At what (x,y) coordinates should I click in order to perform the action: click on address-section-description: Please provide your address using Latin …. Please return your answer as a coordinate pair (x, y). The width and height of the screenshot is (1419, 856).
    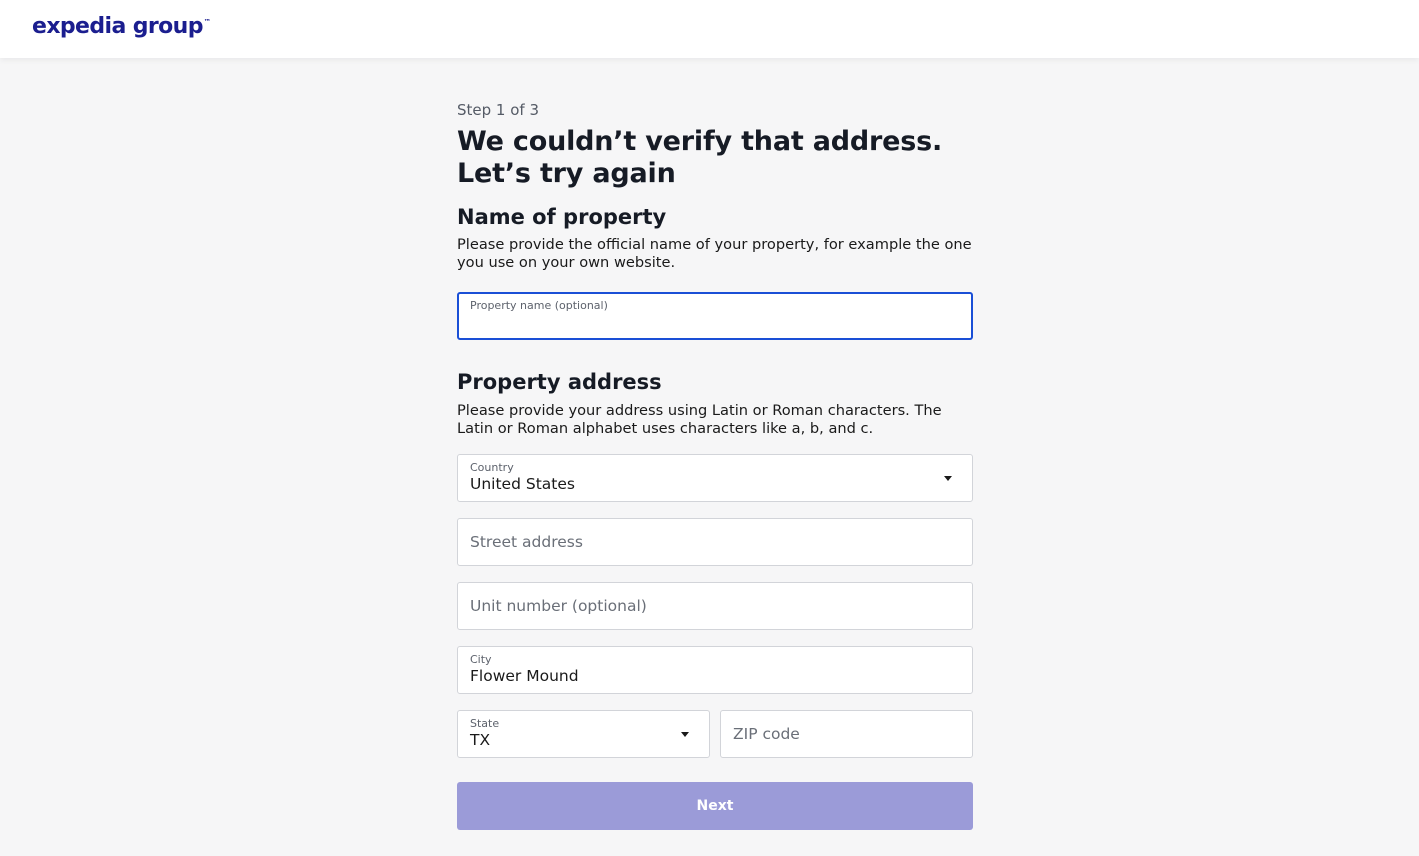
    Looking at the image, I should click on (699, 419).